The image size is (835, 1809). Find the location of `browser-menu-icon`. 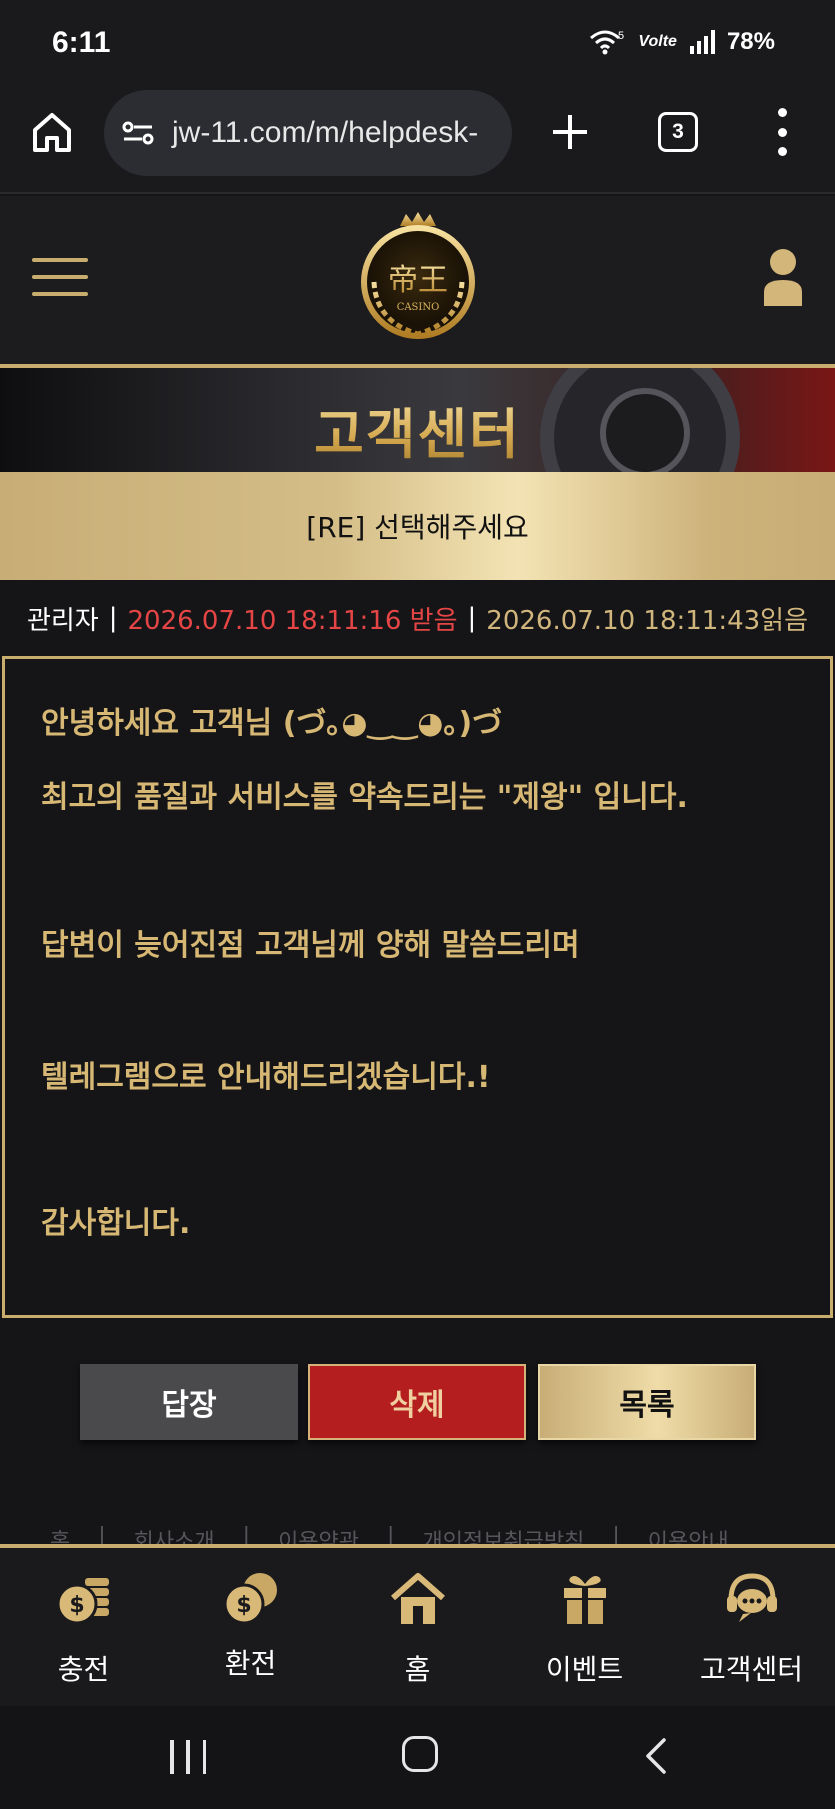

browser-menu-icon is located at coordinates (782, 132).